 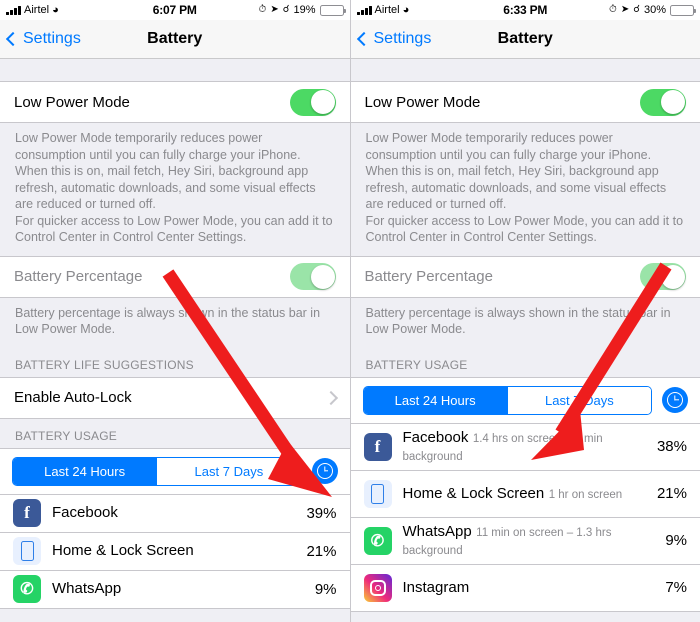 What do you see at coordinates (525, 10) in the screenshot?
I see `status-bar: Airtel ◕ 6:33 PM ⏱ ➤ ☌ 30%` at bounding box center [525, 10].